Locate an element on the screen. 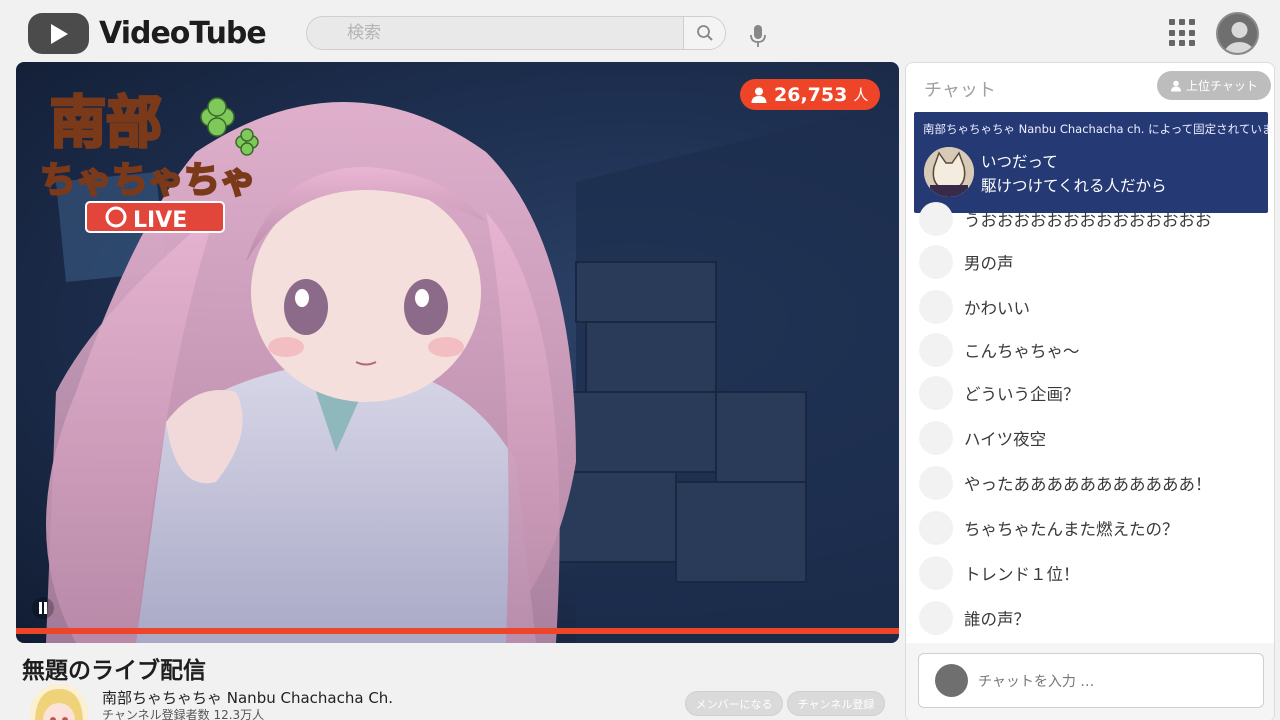  chat-message: トレンド１位！ is located at coordinates (999, 573).